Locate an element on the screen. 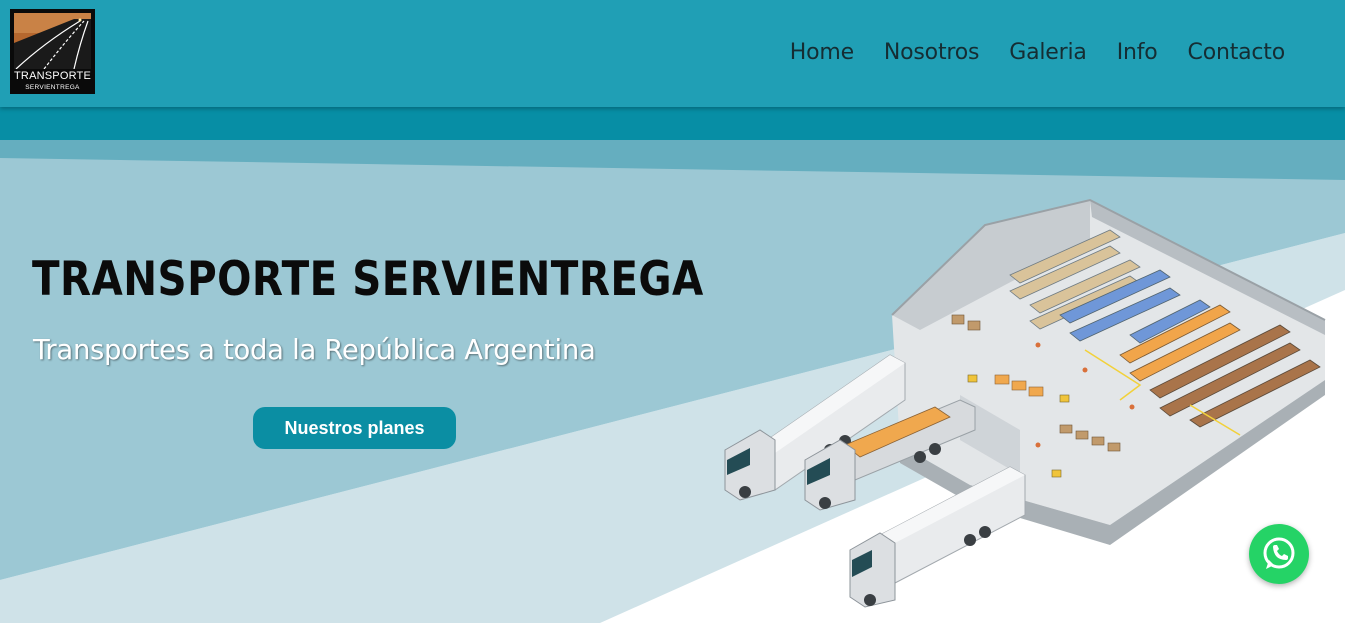 The image size is (1345, 623). nuestros-planes-button: Nuestros planes is located at coordinates (354, 428).